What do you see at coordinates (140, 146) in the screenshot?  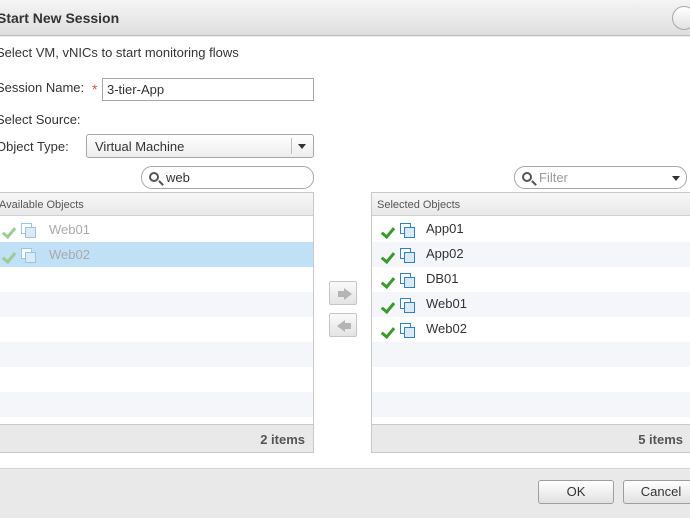 I see `object-type-value: Virtual Machine` at bounding box center [140, 146].